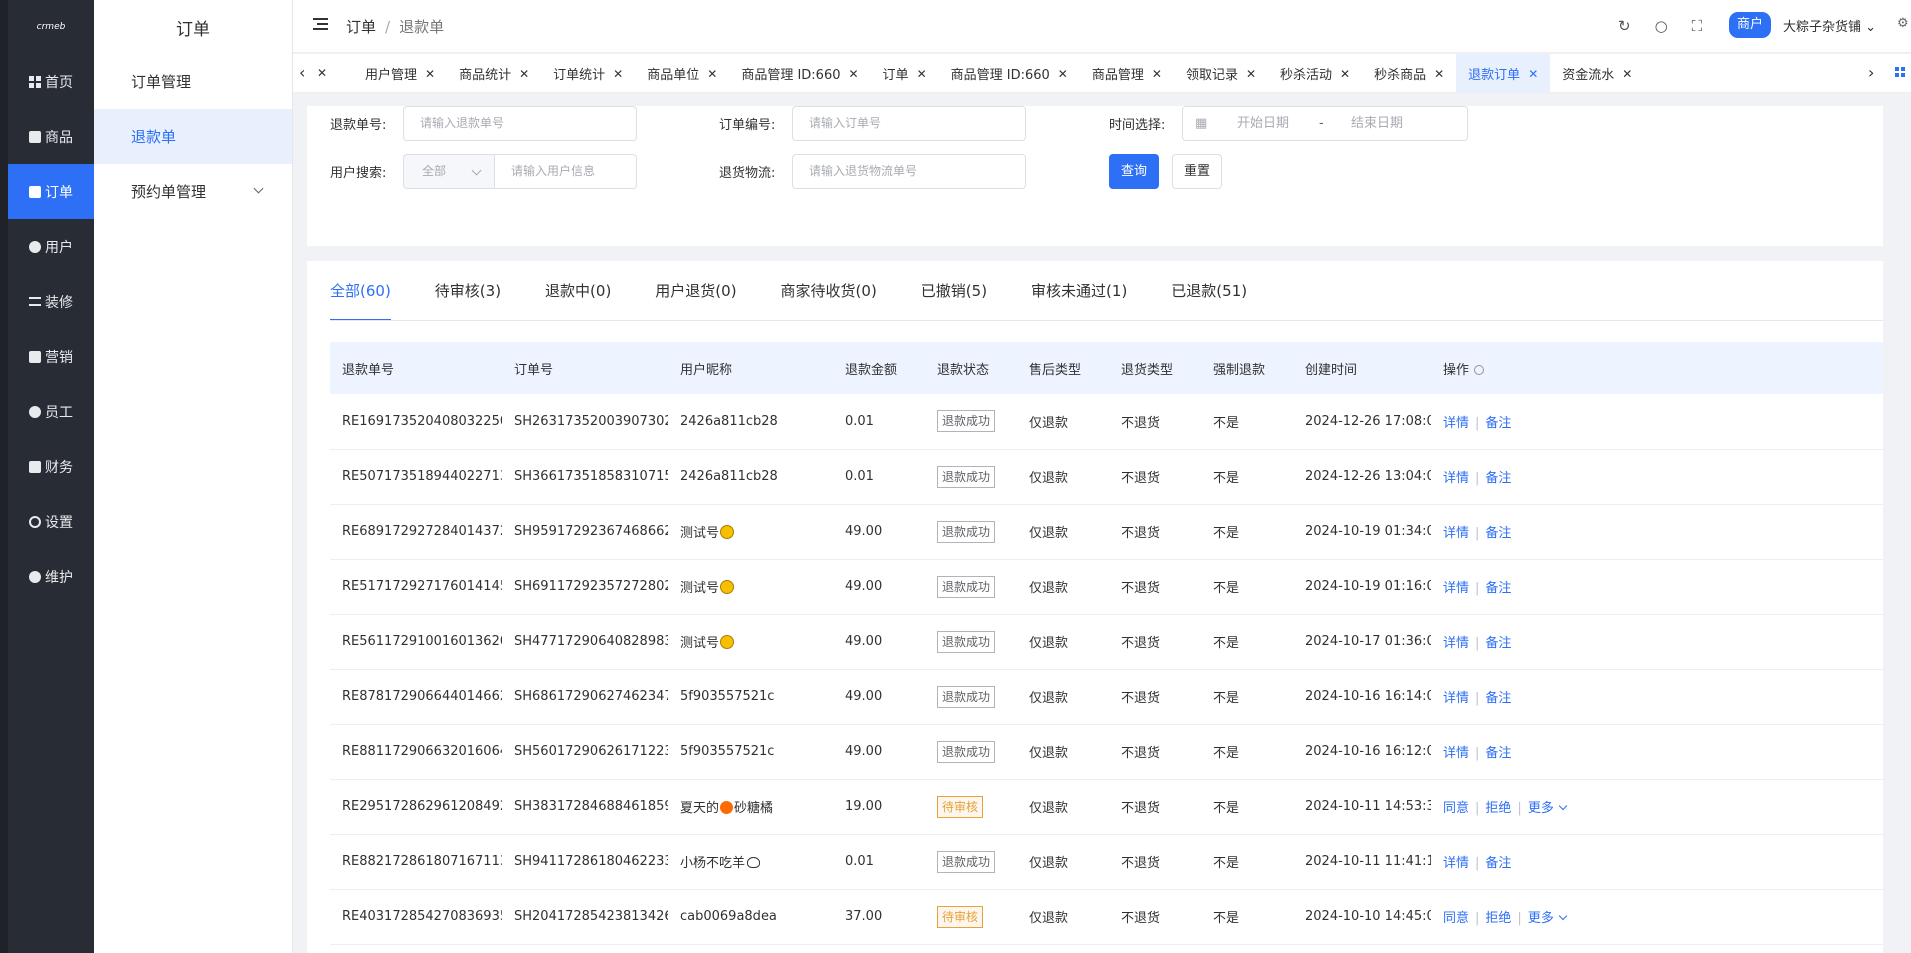 The height and width of the screenshot is (953, 1911). I want to click on actions-cell: 详情 | 备注, so click(1657, 862).